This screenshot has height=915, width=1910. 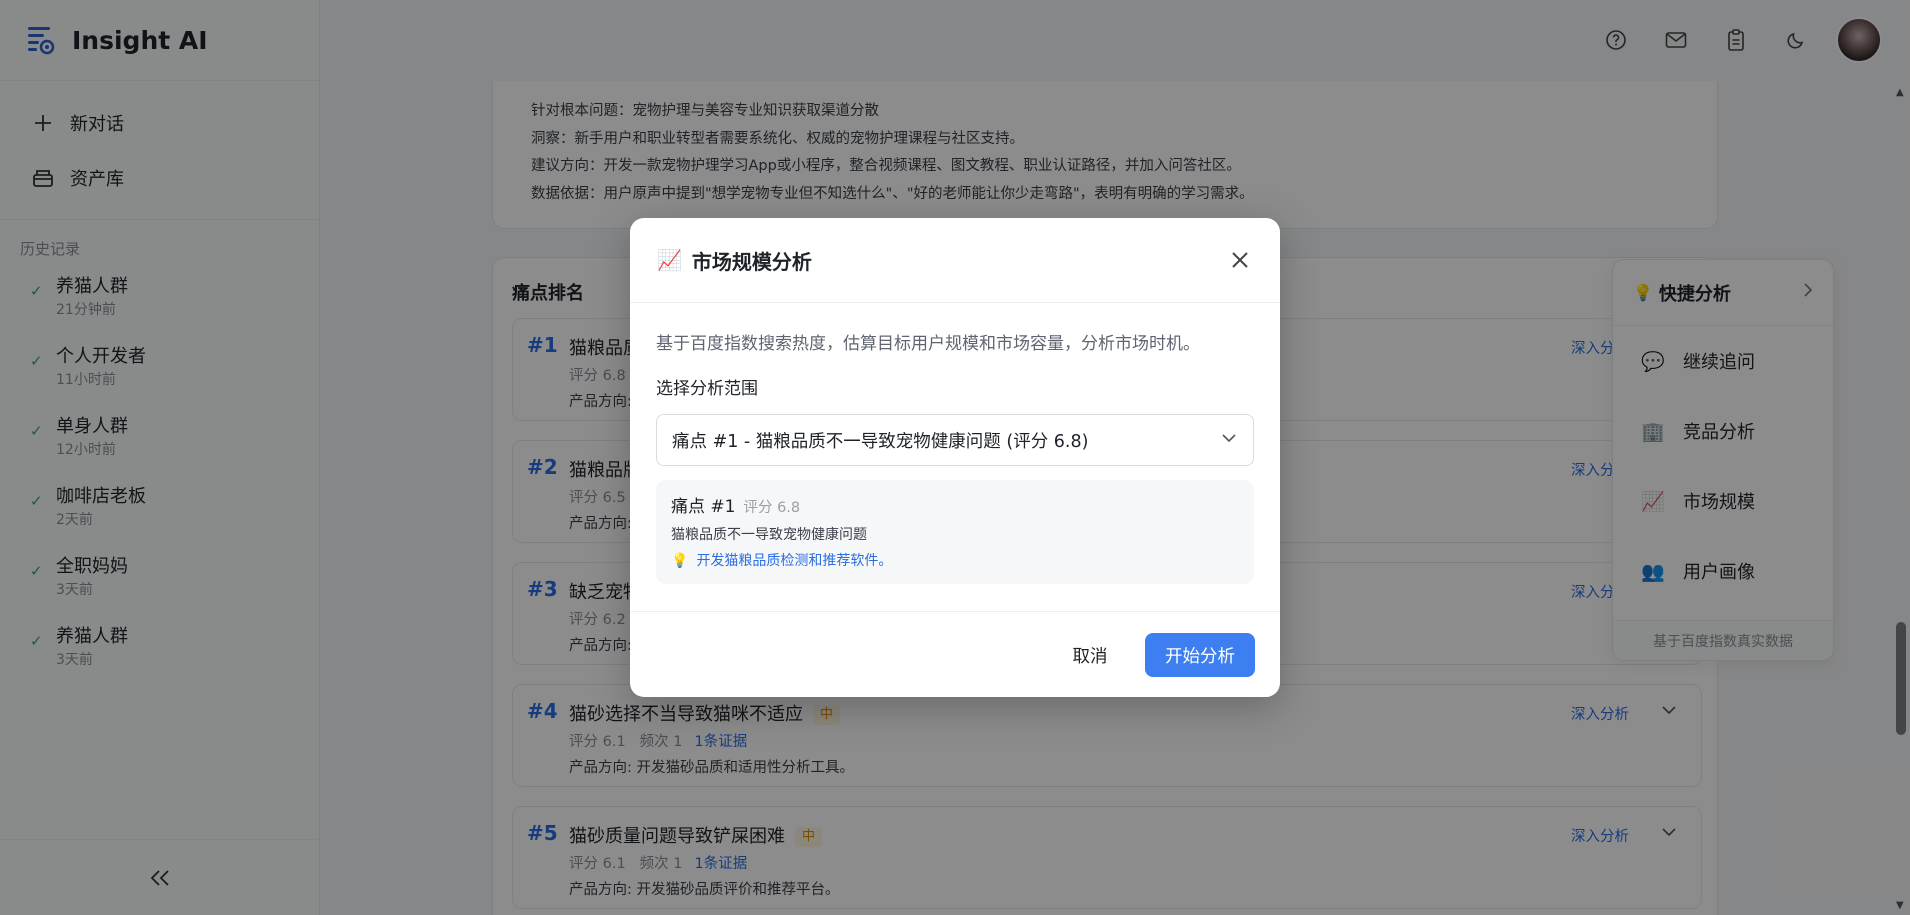 What do you see at coordinates (680, 561) in the screenshot?
I see `lightbulb-icon: 💡` at bounding box center [680, 561].